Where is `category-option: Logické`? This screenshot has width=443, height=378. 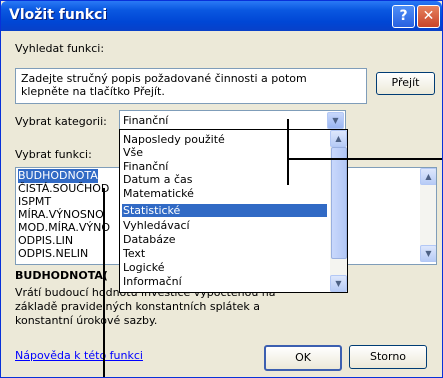
category-option: Logické is located at coordinates (224, 267).